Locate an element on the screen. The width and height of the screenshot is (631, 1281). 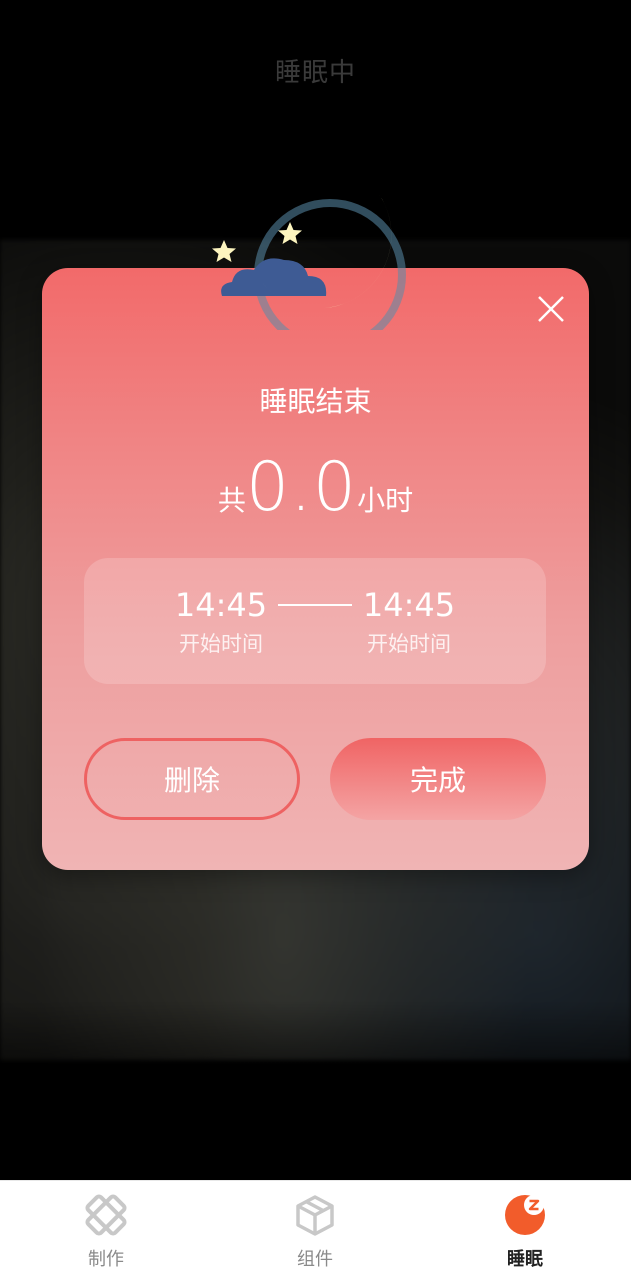
sleep-icon is located at coordinates (525, 1215).